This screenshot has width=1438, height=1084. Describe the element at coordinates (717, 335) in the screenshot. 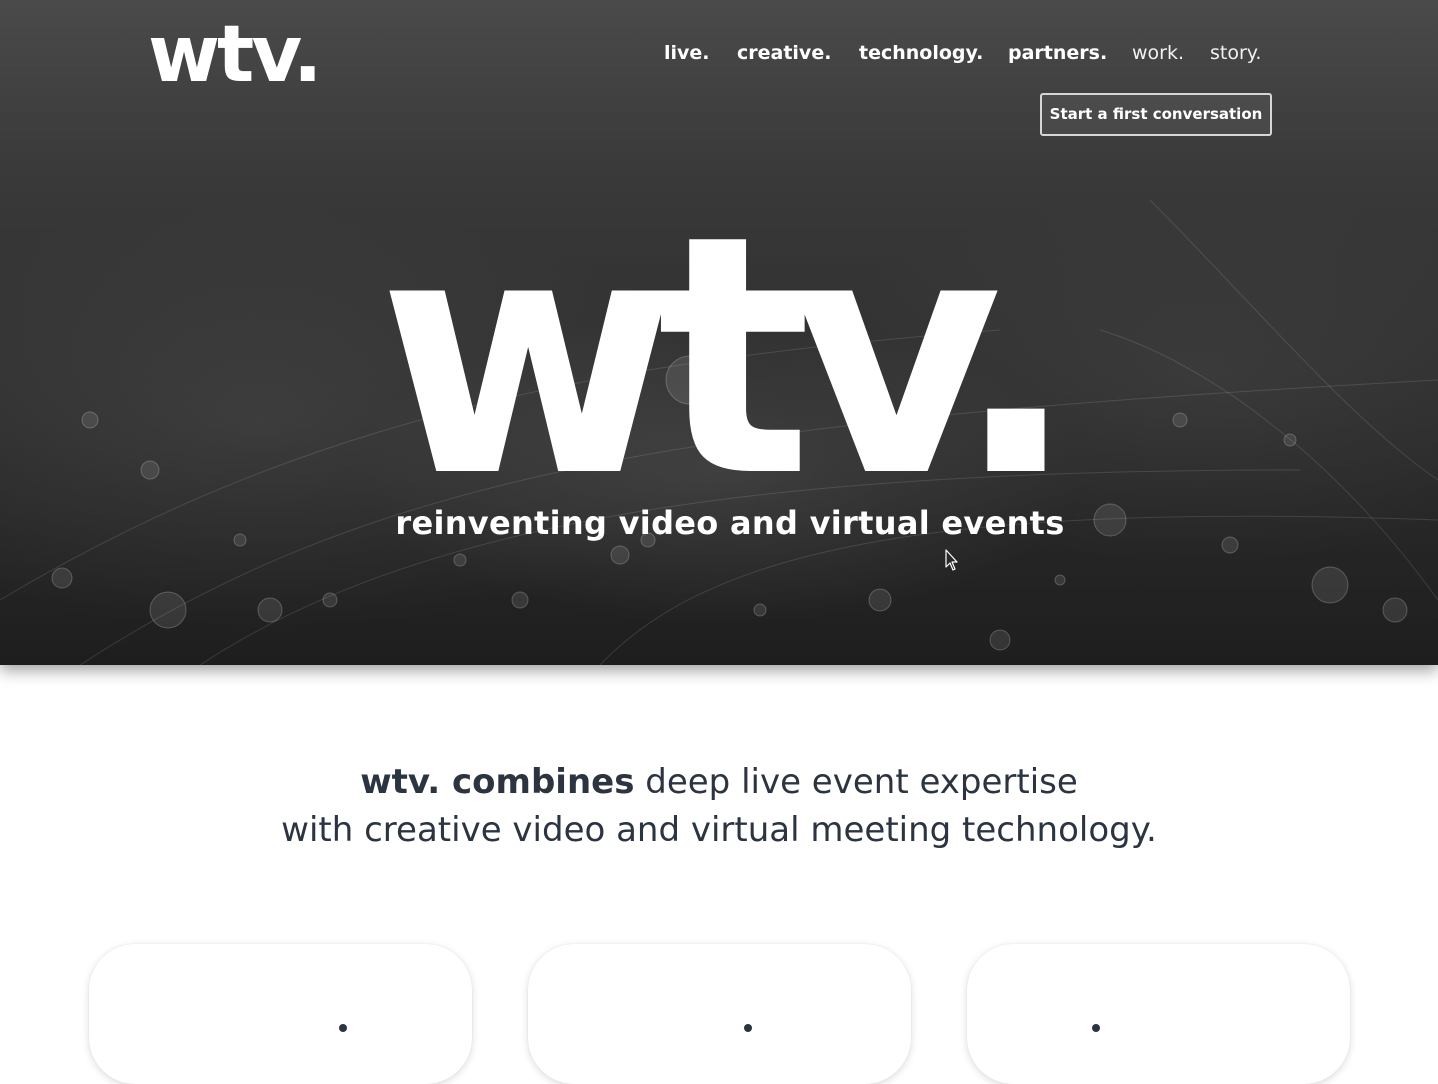

I see `hero-wordmark-text: wtv.` at that location.